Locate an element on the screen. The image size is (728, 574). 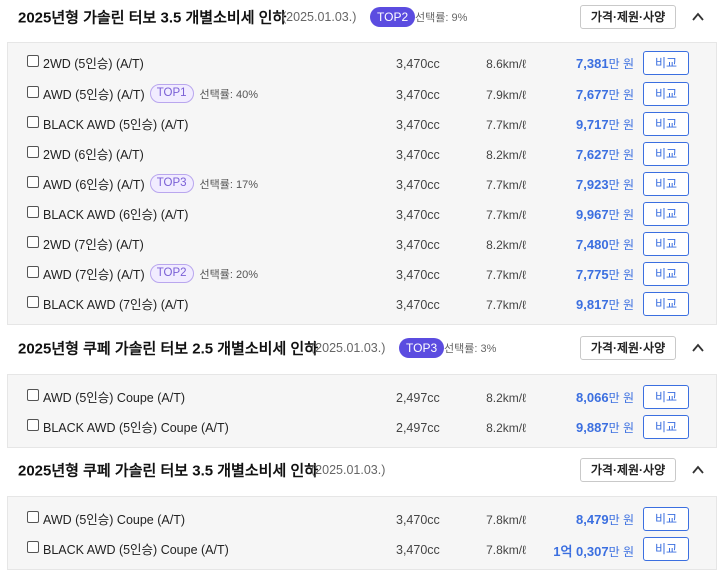
section-title: 2025년형 쿠페 가솔린 터보 2.5 개별소비세 인하 is located at coordinates (168, 349).